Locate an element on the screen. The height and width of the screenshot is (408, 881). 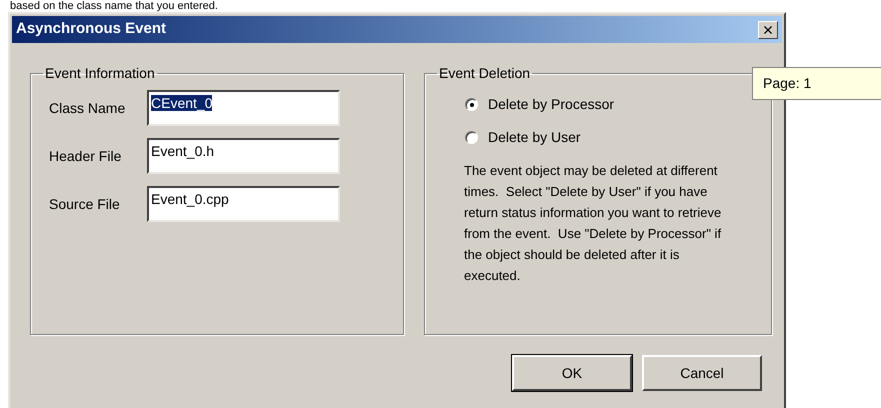
group-title: Event Deletion is located at coordinates (485, 73).